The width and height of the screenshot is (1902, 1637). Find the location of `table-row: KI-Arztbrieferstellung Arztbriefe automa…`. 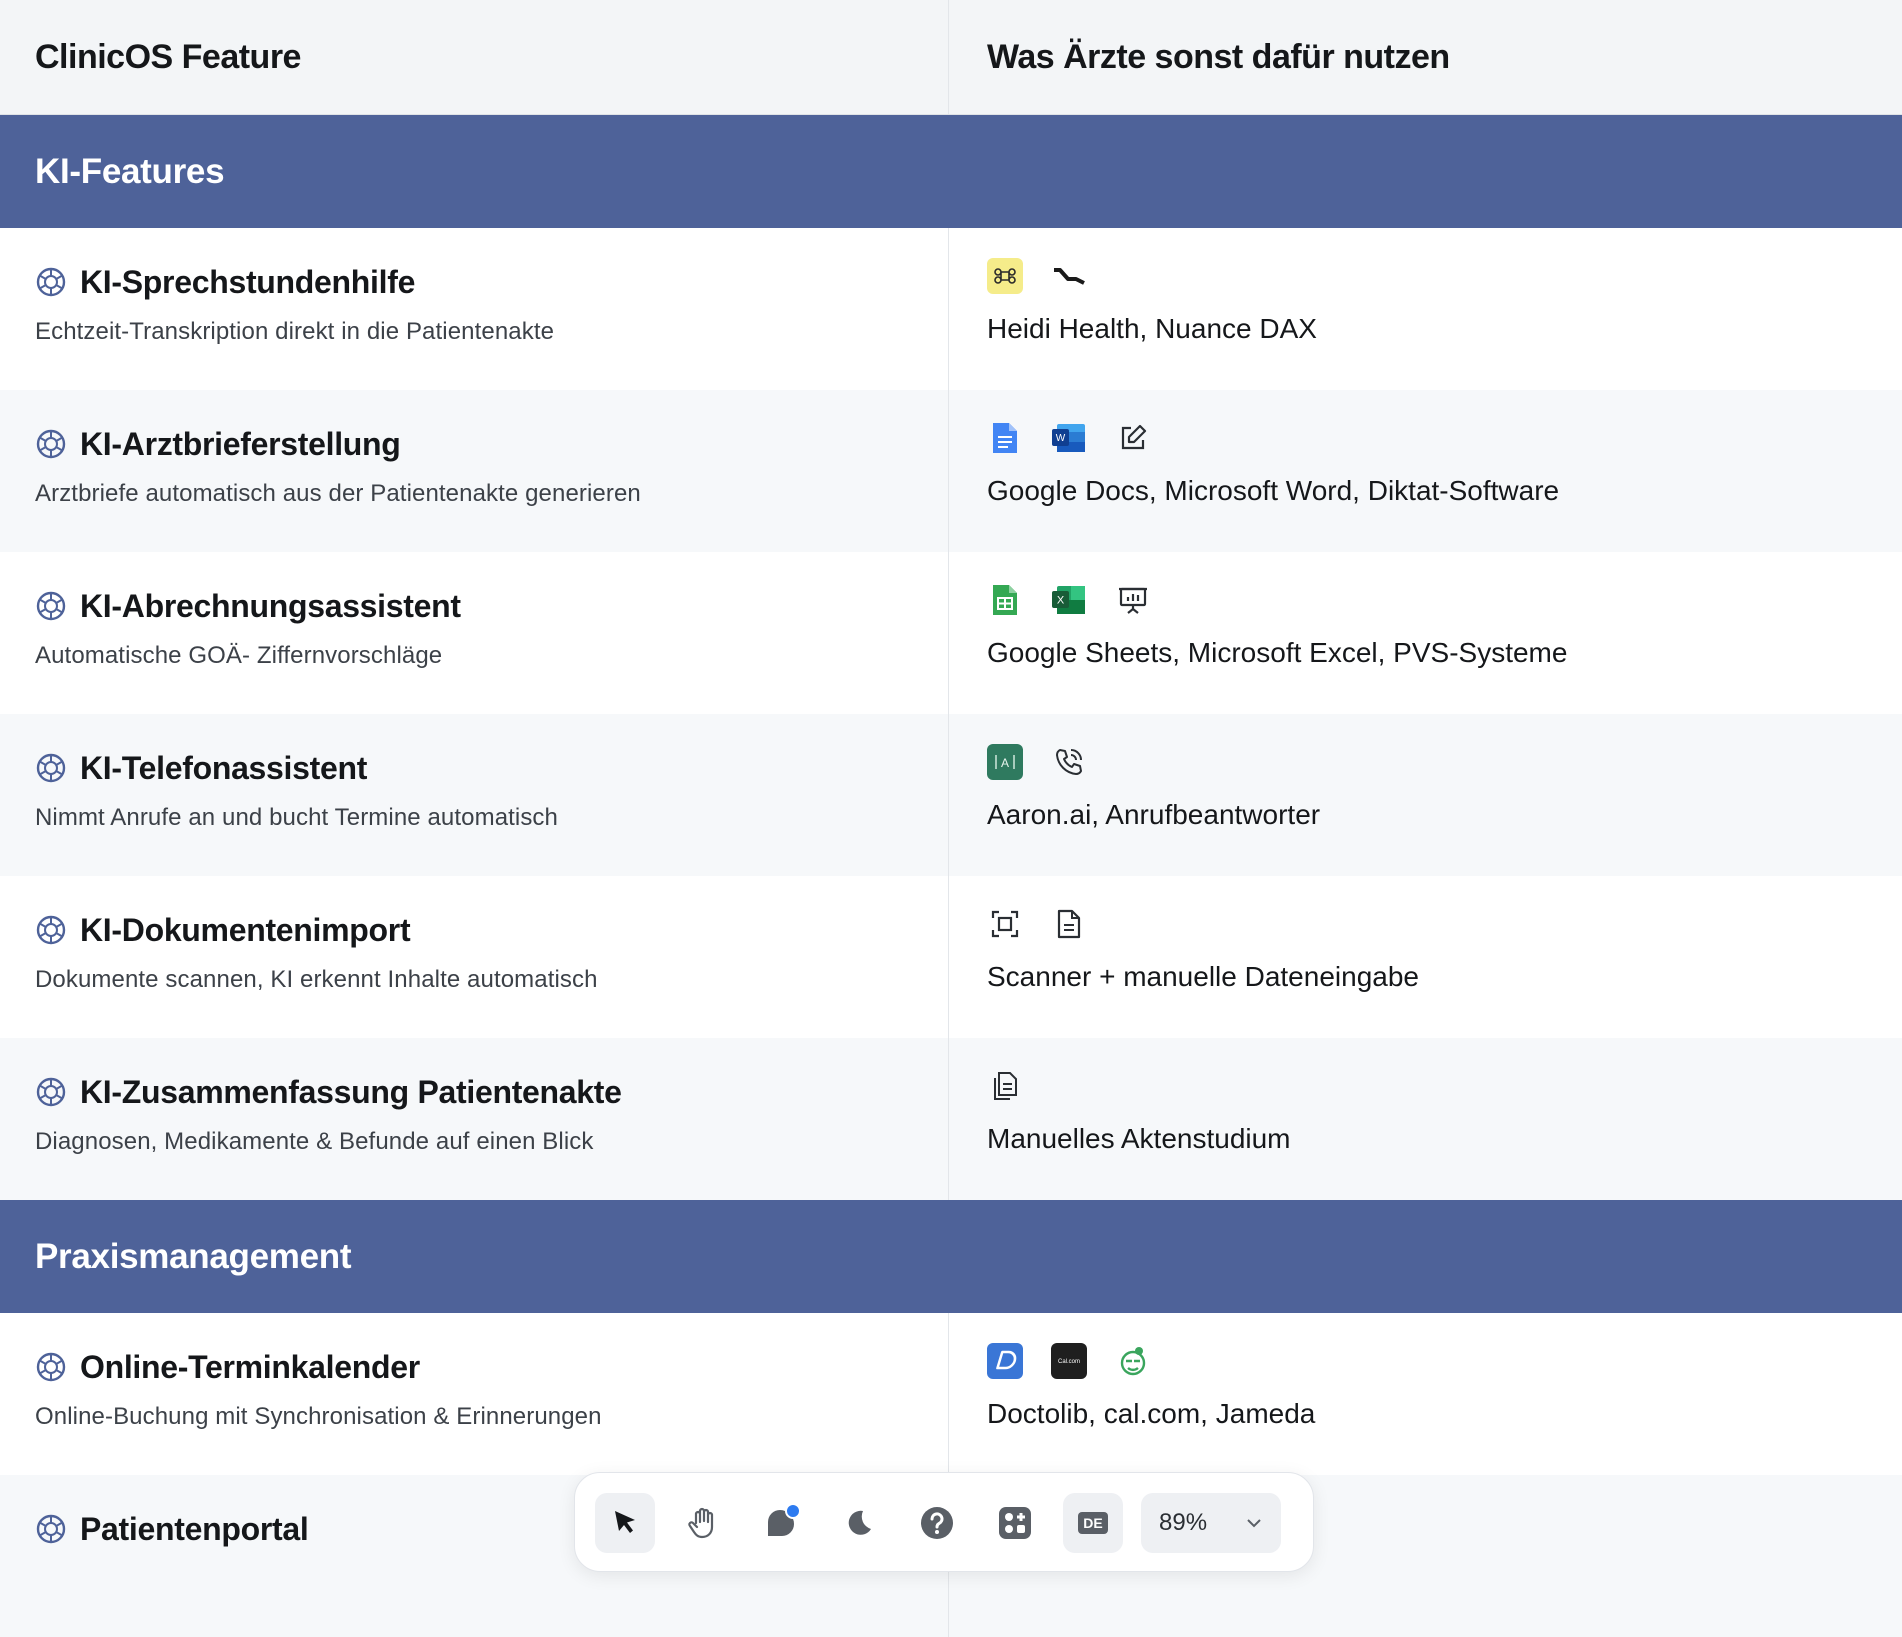

table-row: KI-Arztbrieferstellung Arztbriefe automa… is located at coordinates (951, 471).